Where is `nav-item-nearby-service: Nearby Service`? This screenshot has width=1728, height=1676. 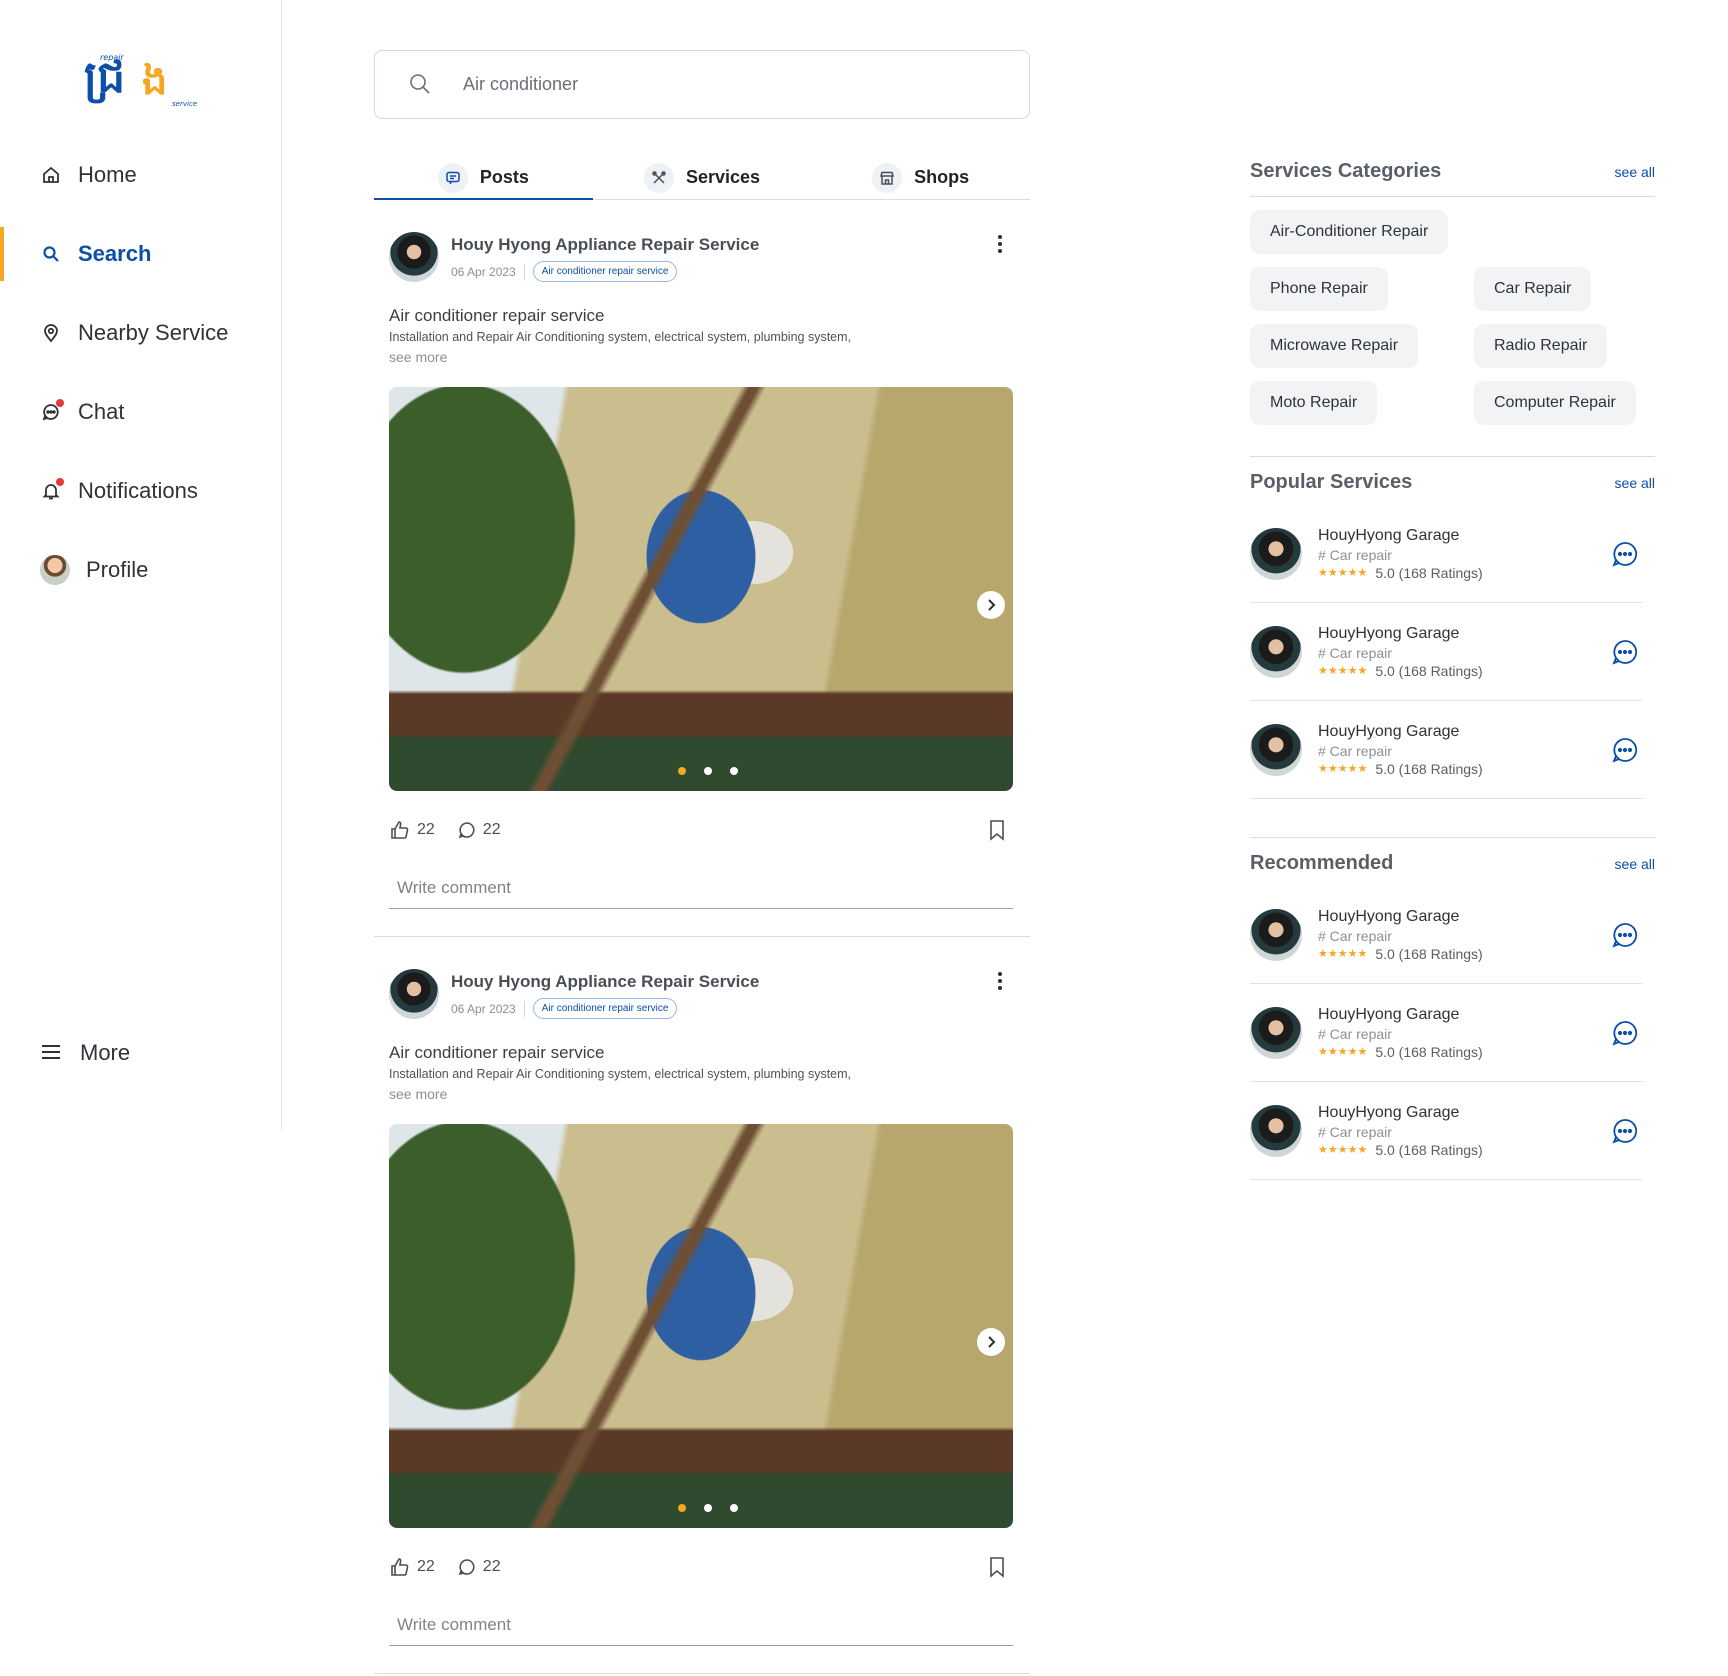
nav-item-nearby-service: Nearby Service is located at coordinates (140, 333).